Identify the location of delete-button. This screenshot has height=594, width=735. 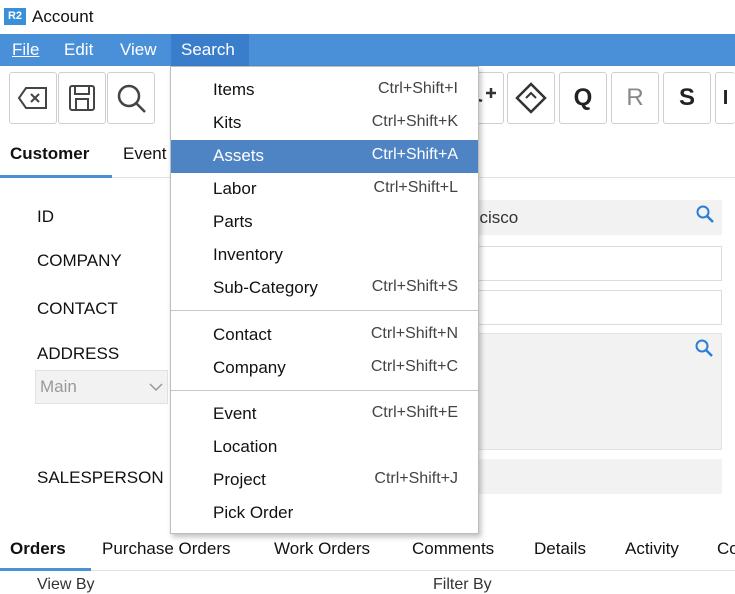
(33, 98).